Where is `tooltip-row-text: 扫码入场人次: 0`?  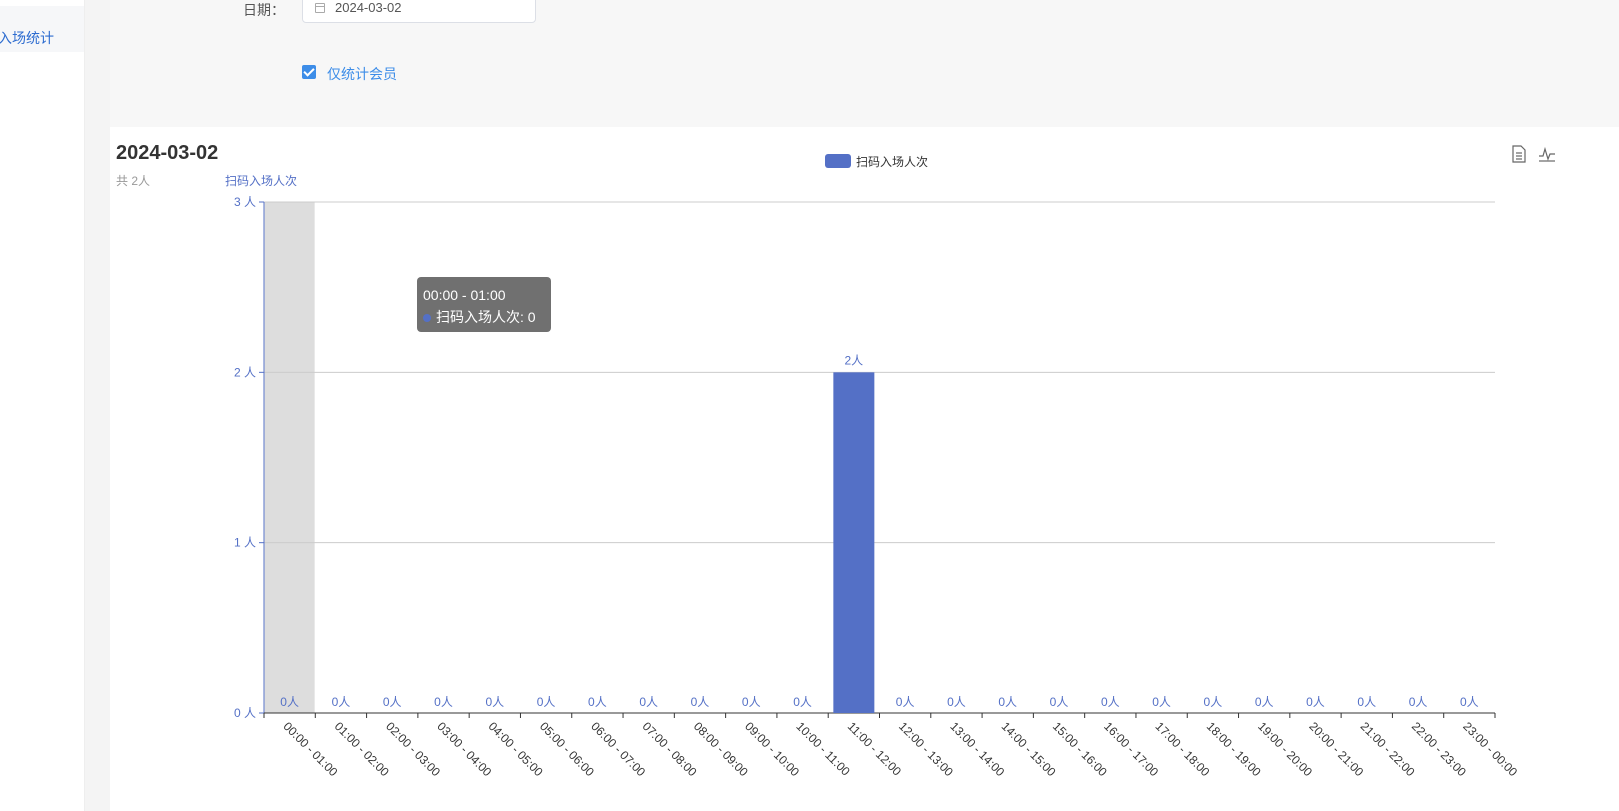 tooltip-row-text: 扫码入场人次: 0 is located at coordinates (486, 317).